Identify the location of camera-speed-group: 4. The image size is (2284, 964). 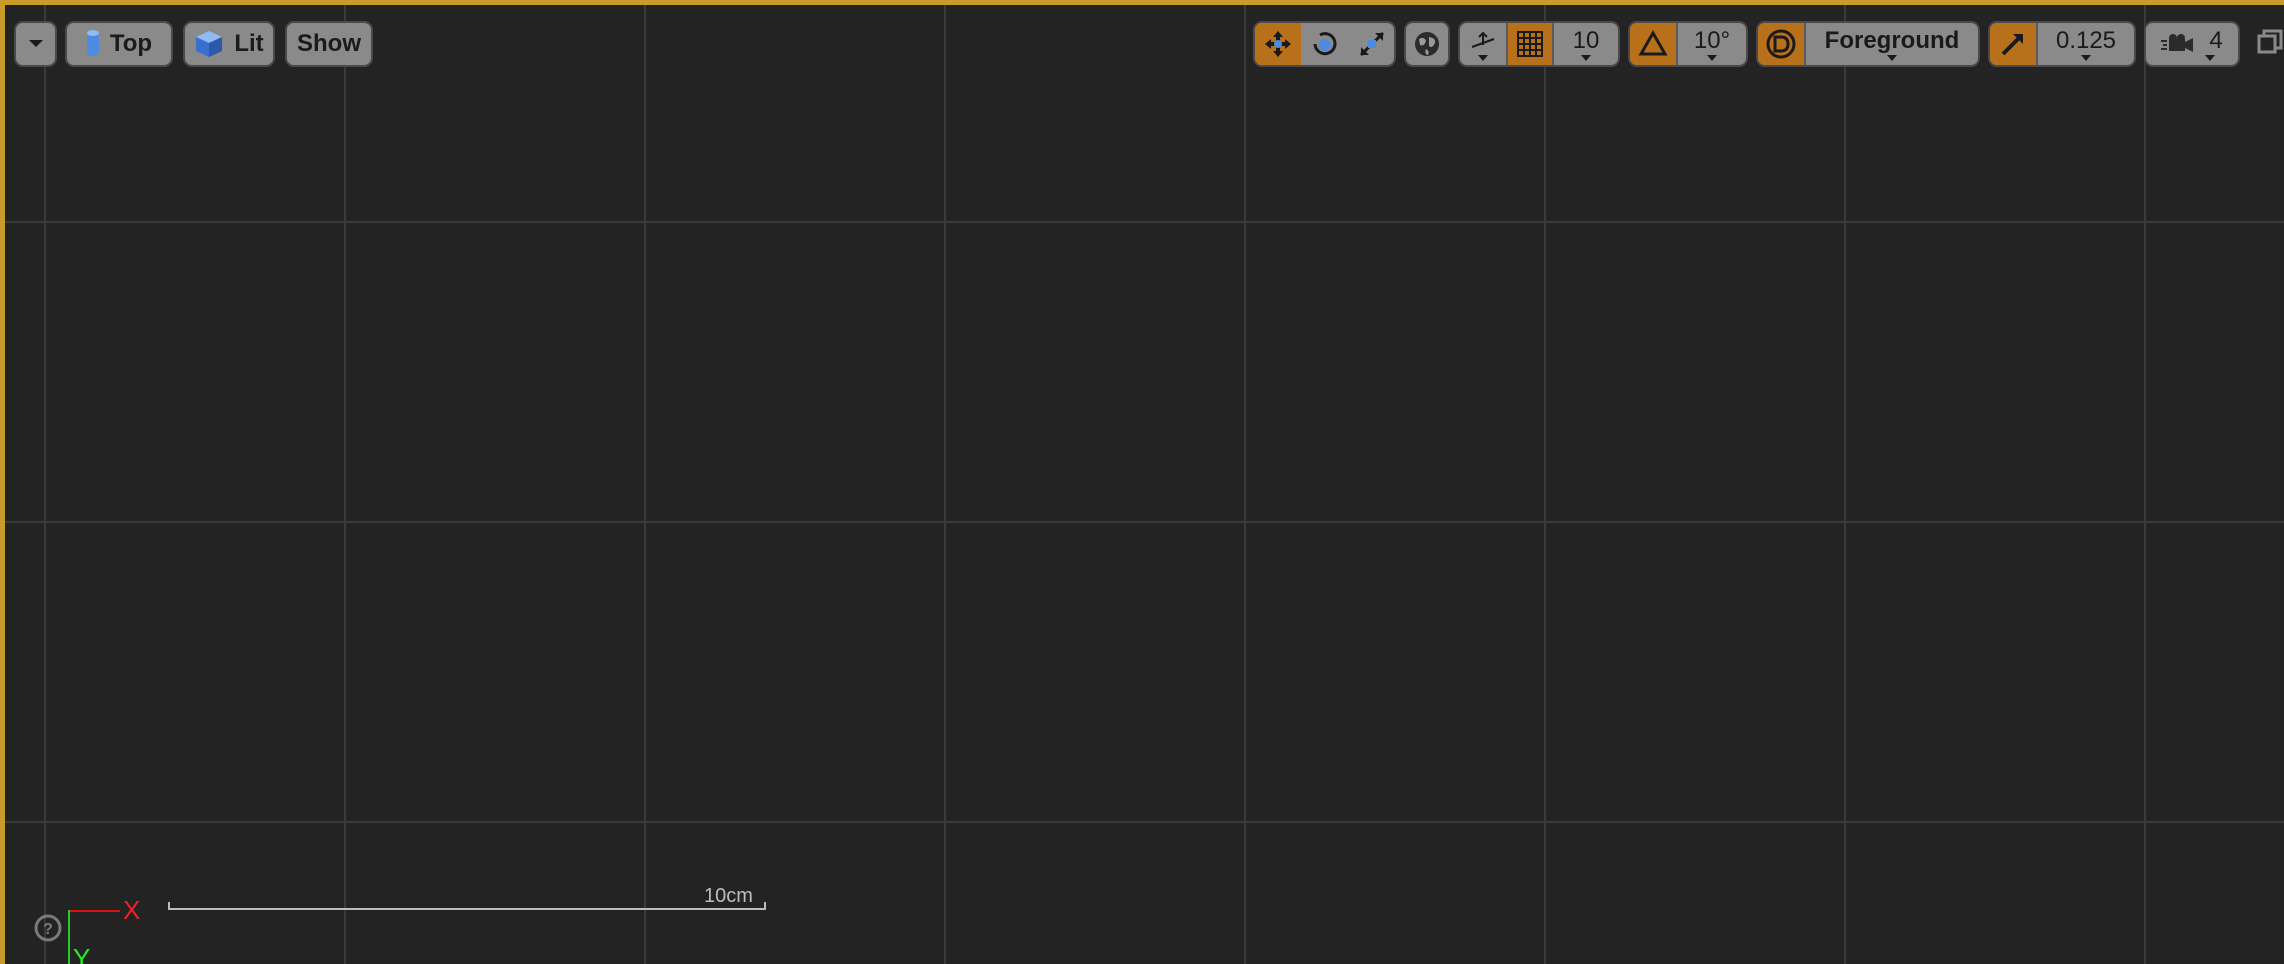
(2192, 44).